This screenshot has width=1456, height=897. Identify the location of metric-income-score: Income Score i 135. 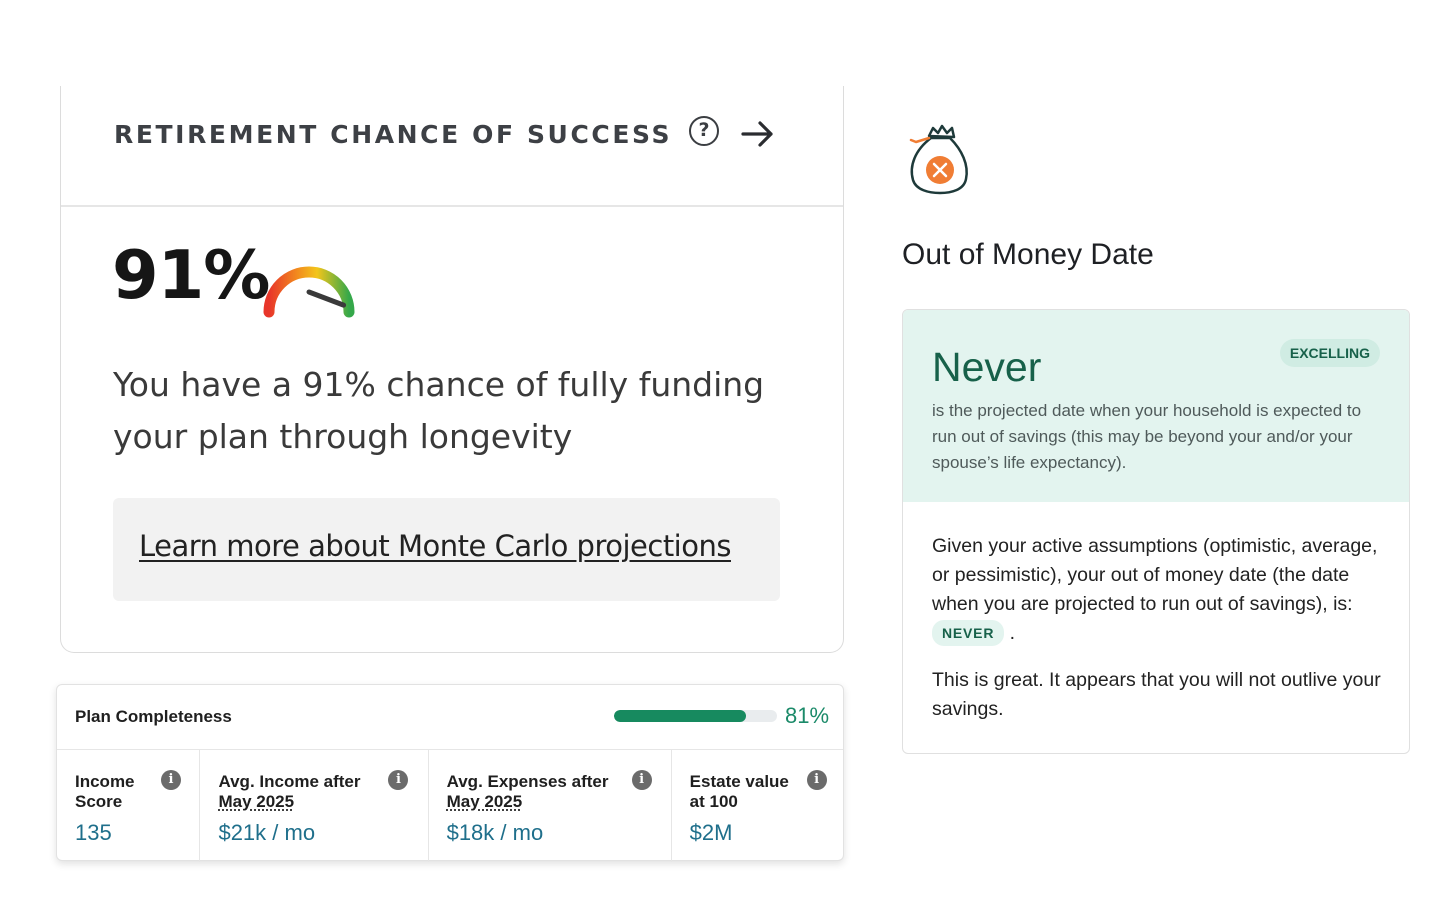
(129, 806).